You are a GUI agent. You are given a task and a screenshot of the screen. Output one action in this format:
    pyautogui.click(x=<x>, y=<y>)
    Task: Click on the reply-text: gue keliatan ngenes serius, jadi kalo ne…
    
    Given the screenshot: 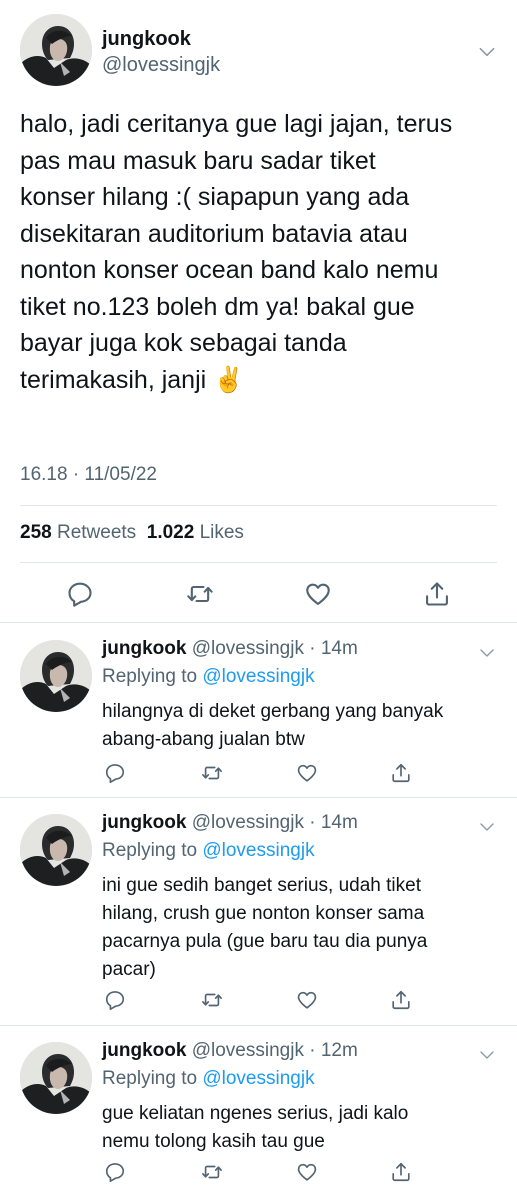 What is the action you would take?
    pyautogui.click(x=255, y=1127)
    